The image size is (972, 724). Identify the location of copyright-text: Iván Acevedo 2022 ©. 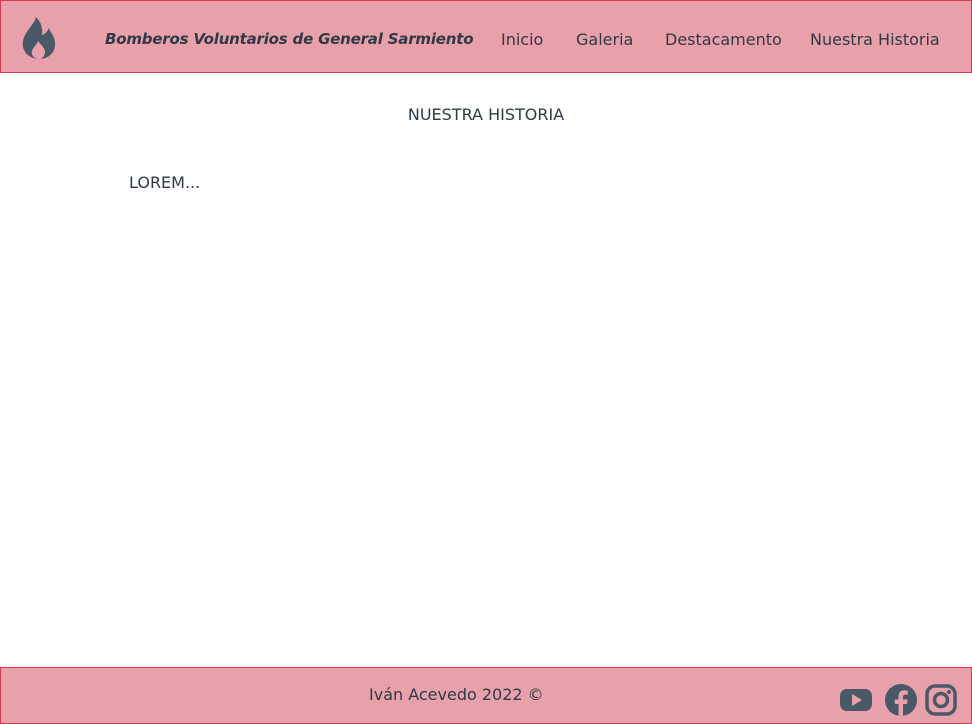
(456, 694).